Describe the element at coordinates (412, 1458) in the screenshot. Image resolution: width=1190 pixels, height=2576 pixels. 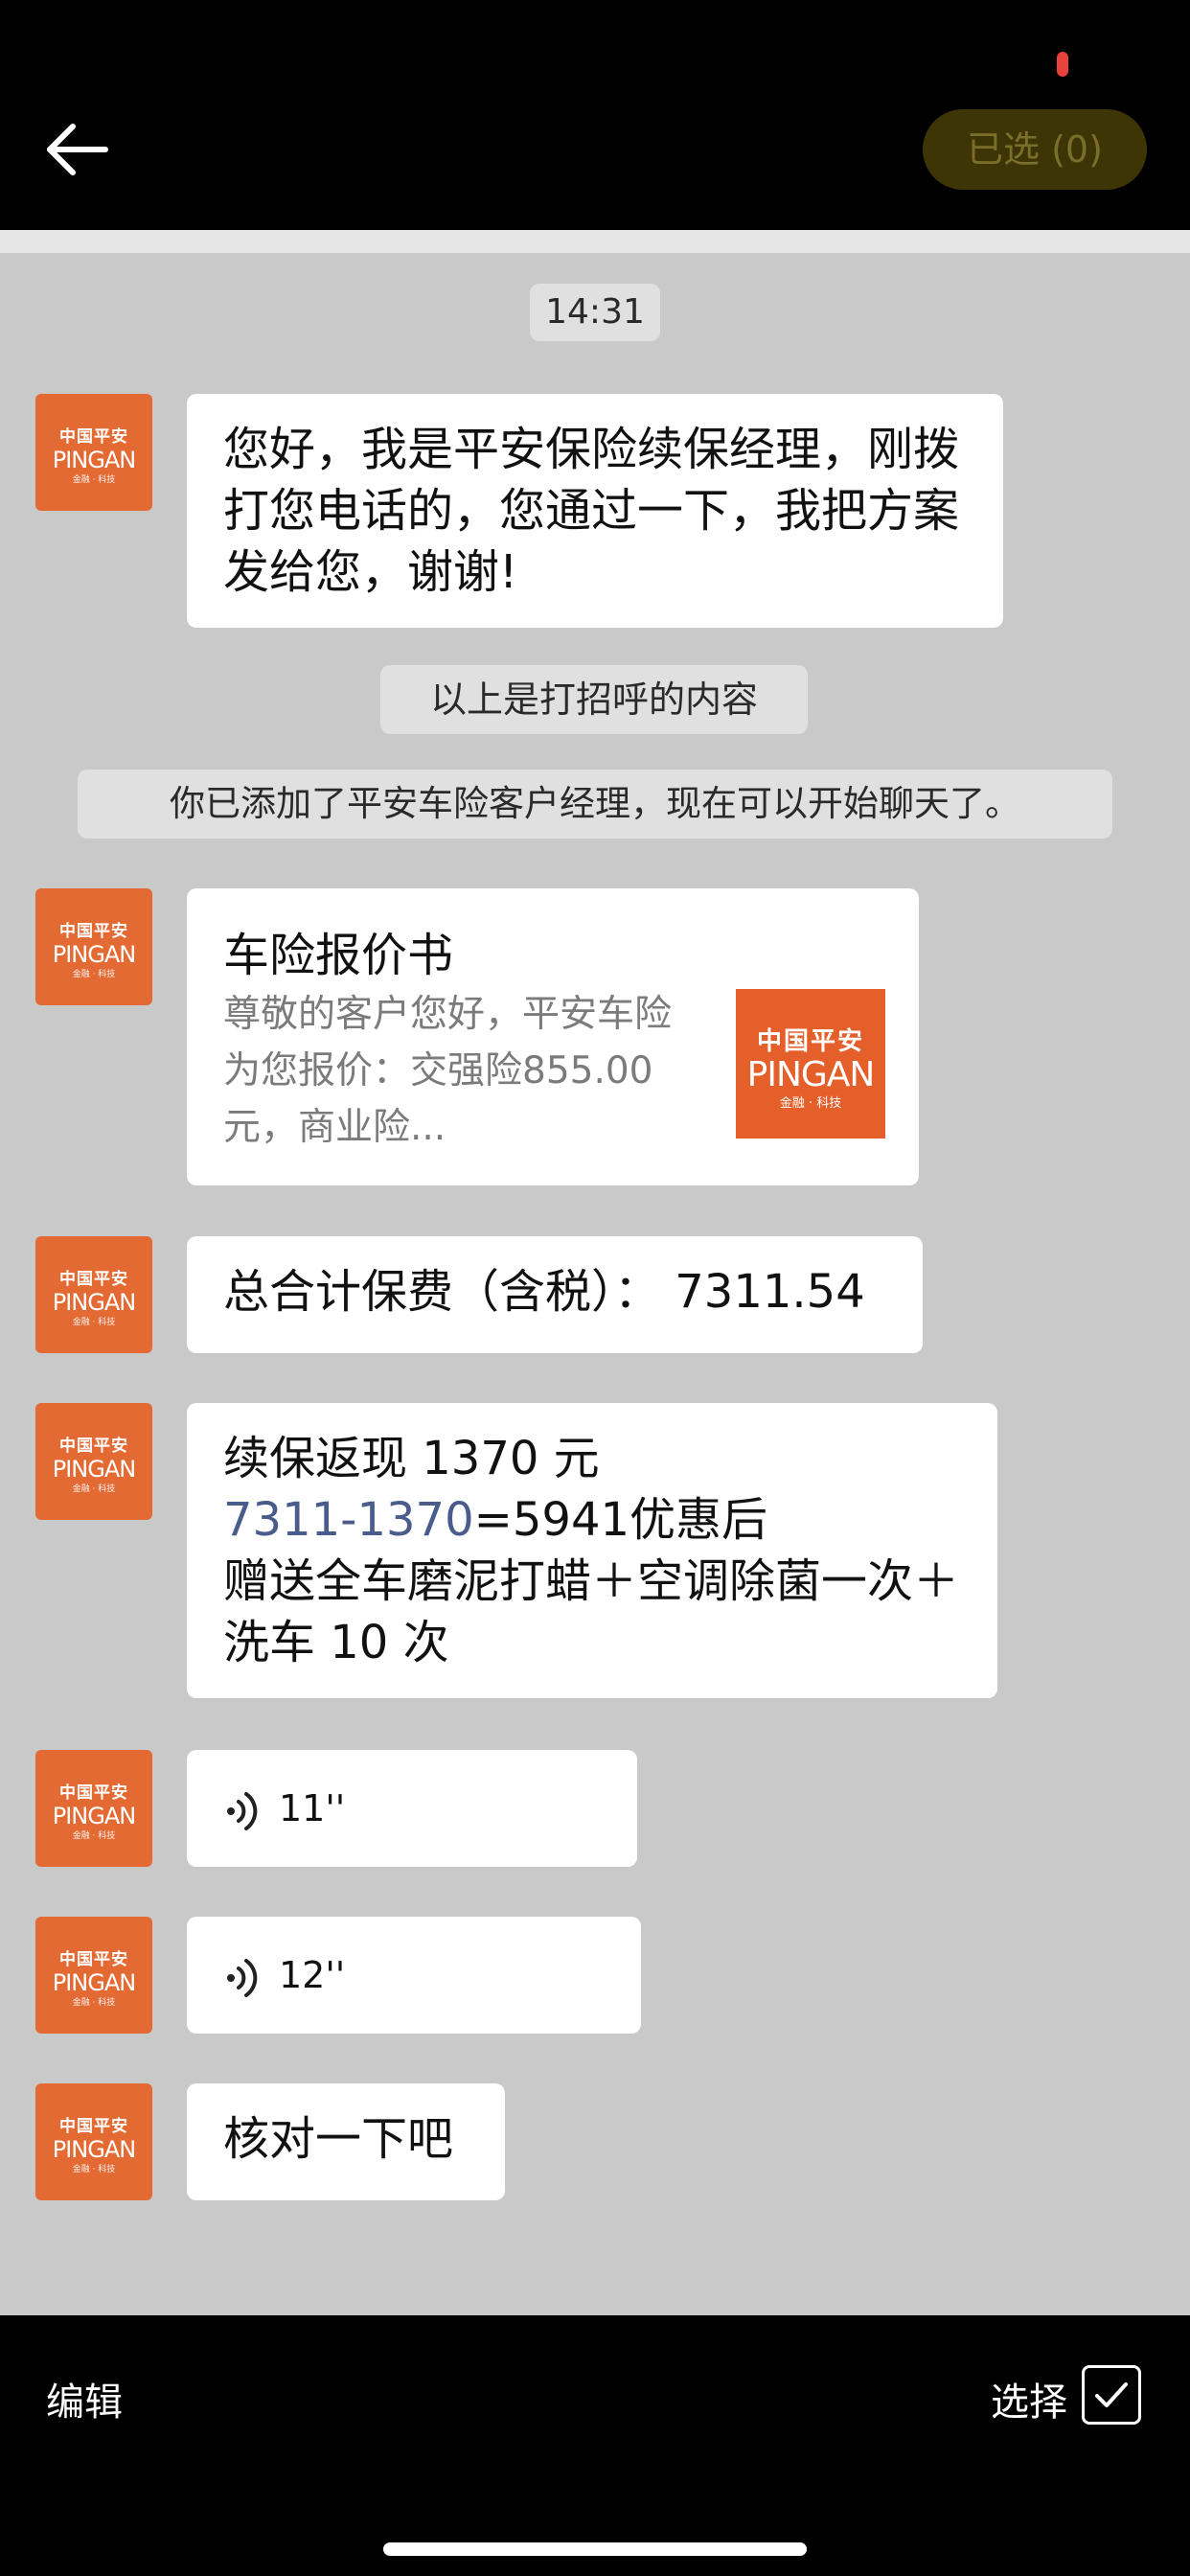
I see `cashback-line-1: 续保返现 1370 元` at that location.